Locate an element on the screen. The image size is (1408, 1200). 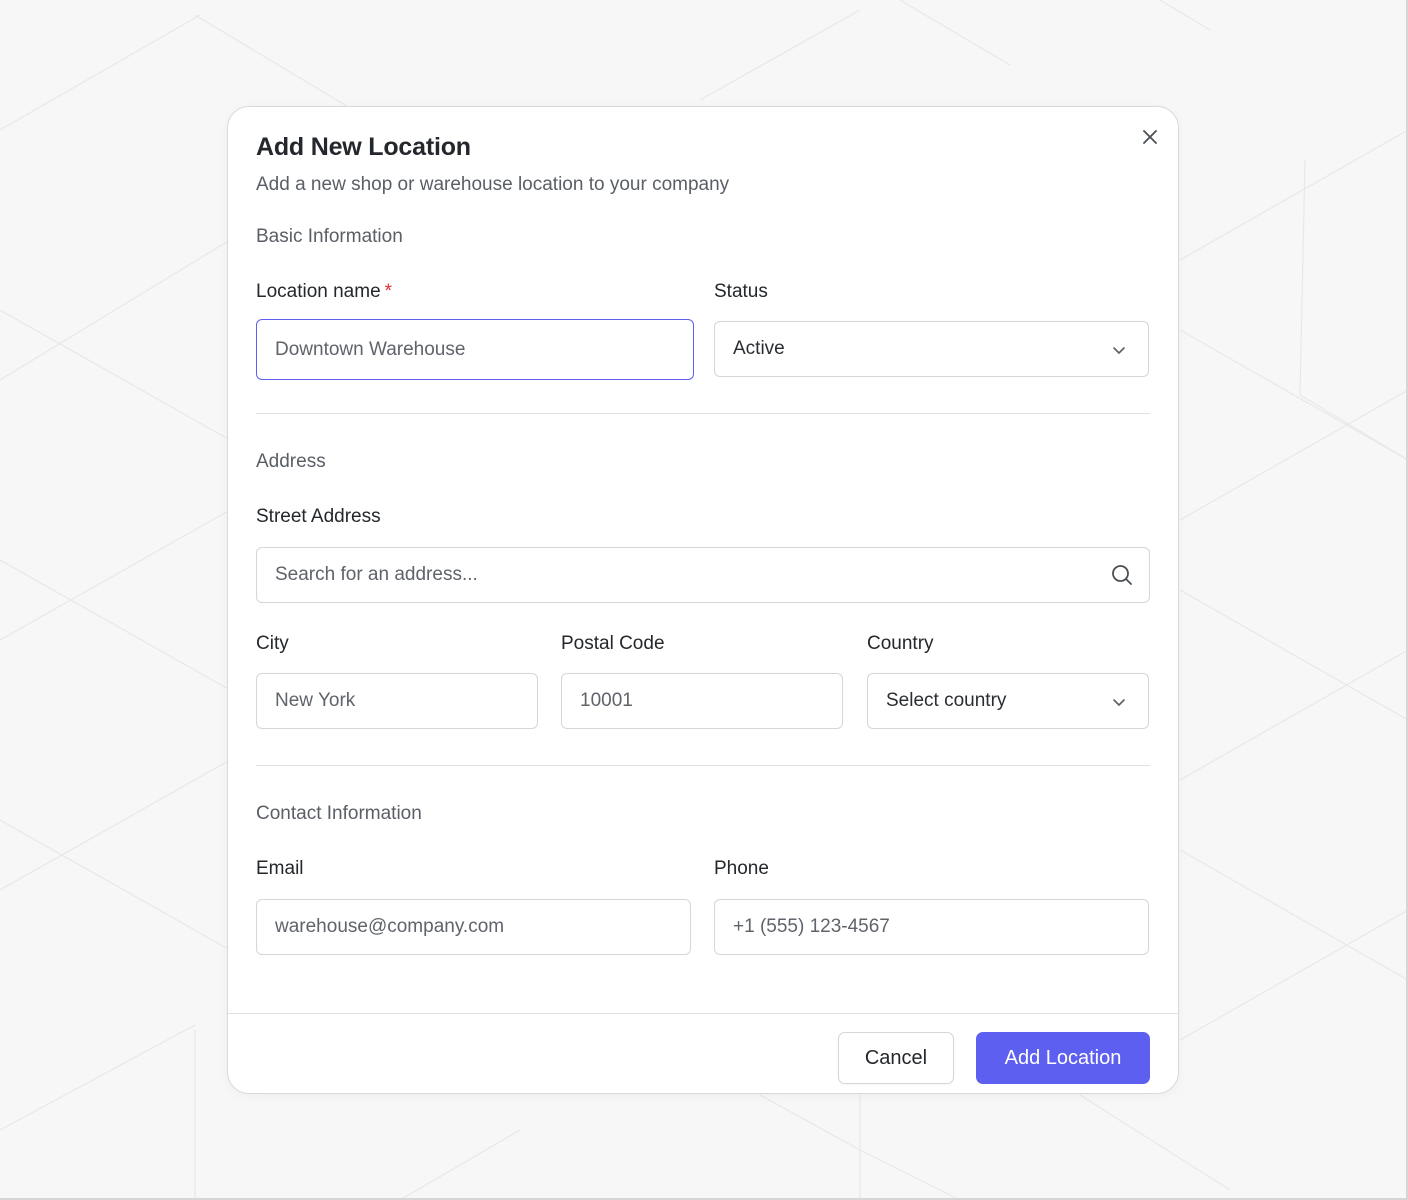
street-address-input is located at coordinates (703, 575).